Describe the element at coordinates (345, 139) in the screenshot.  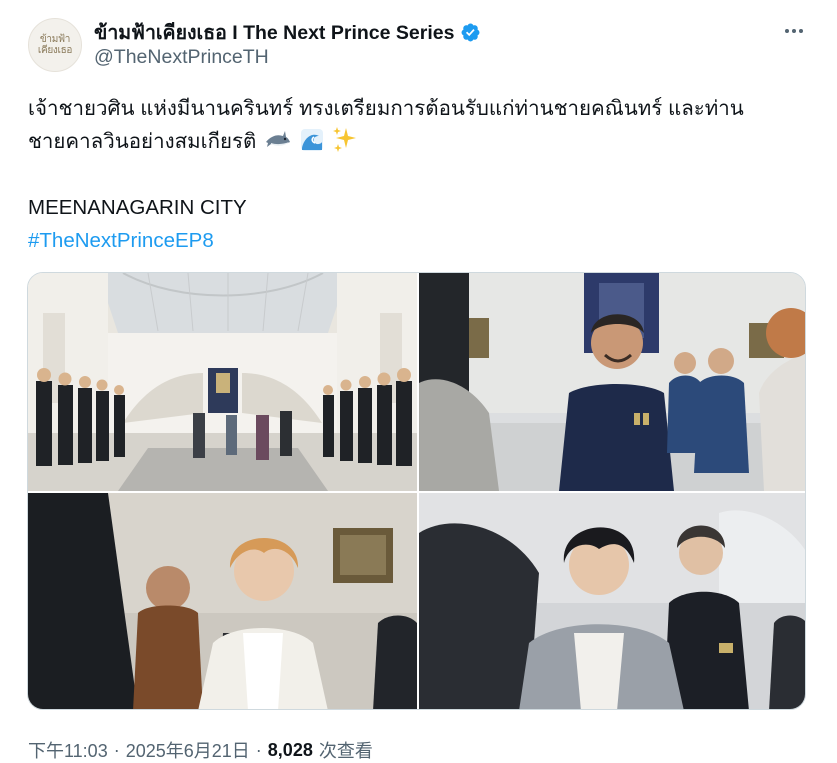
I see `sparkles-emoji-icon` at that location.